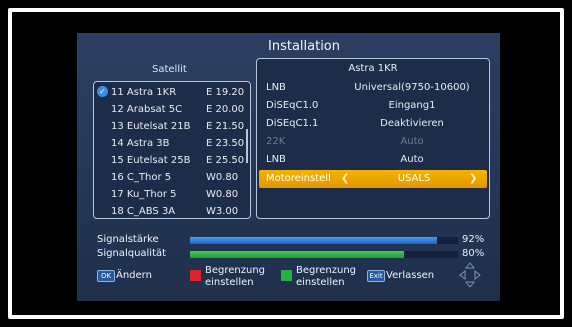 This screenshot has height=327, width=572. What do you see at coordinates (229, 282) in the screenshot?
I see `red-legend-line2: einstellen` at bounding box center [229, 282].